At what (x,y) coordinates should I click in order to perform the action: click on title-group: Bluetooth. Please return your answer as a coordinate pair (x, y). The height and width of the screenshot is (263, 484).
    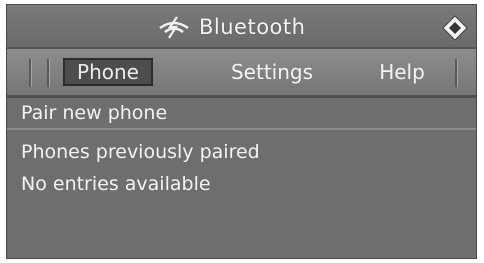
    Looking at the image, I should click on (231, 27).